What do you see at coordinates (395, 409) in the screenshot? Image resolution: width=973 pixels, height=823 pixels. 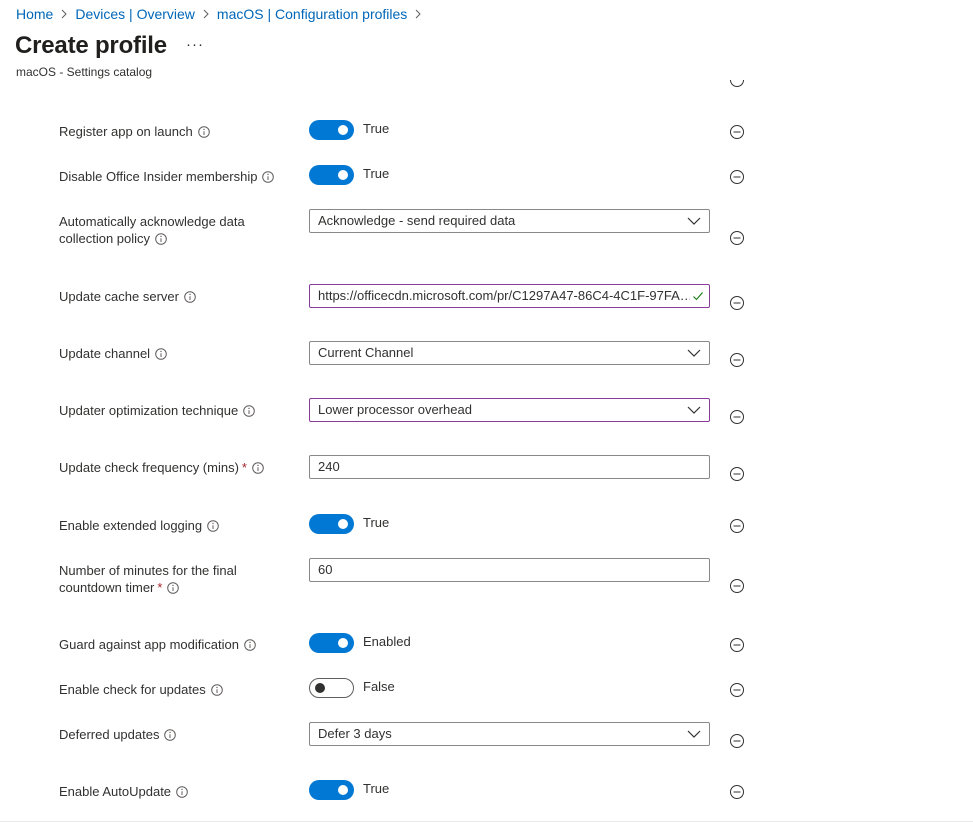 I see `dropdown-value: Lower processor overhead` at bounding box center [395, 409].